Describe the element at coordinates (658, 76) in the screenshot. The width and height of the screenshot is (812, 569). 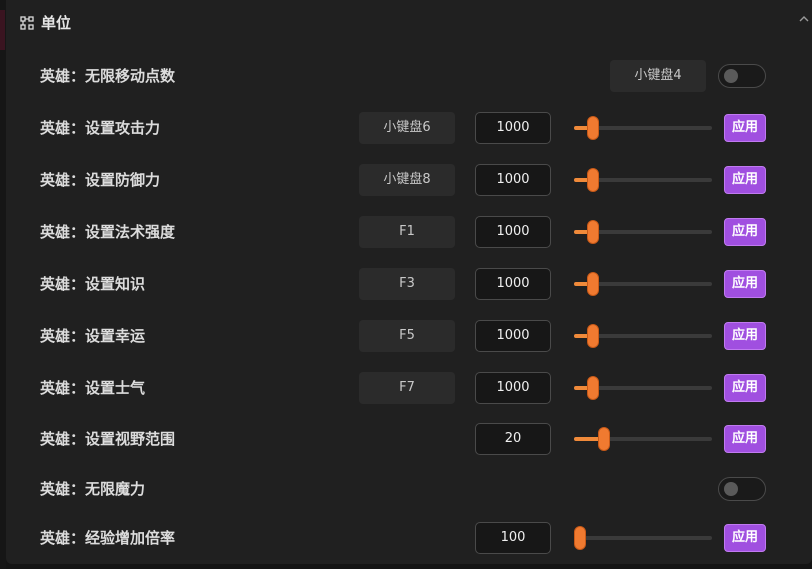
I see `hotkey-button: 小键盘4` at that location.